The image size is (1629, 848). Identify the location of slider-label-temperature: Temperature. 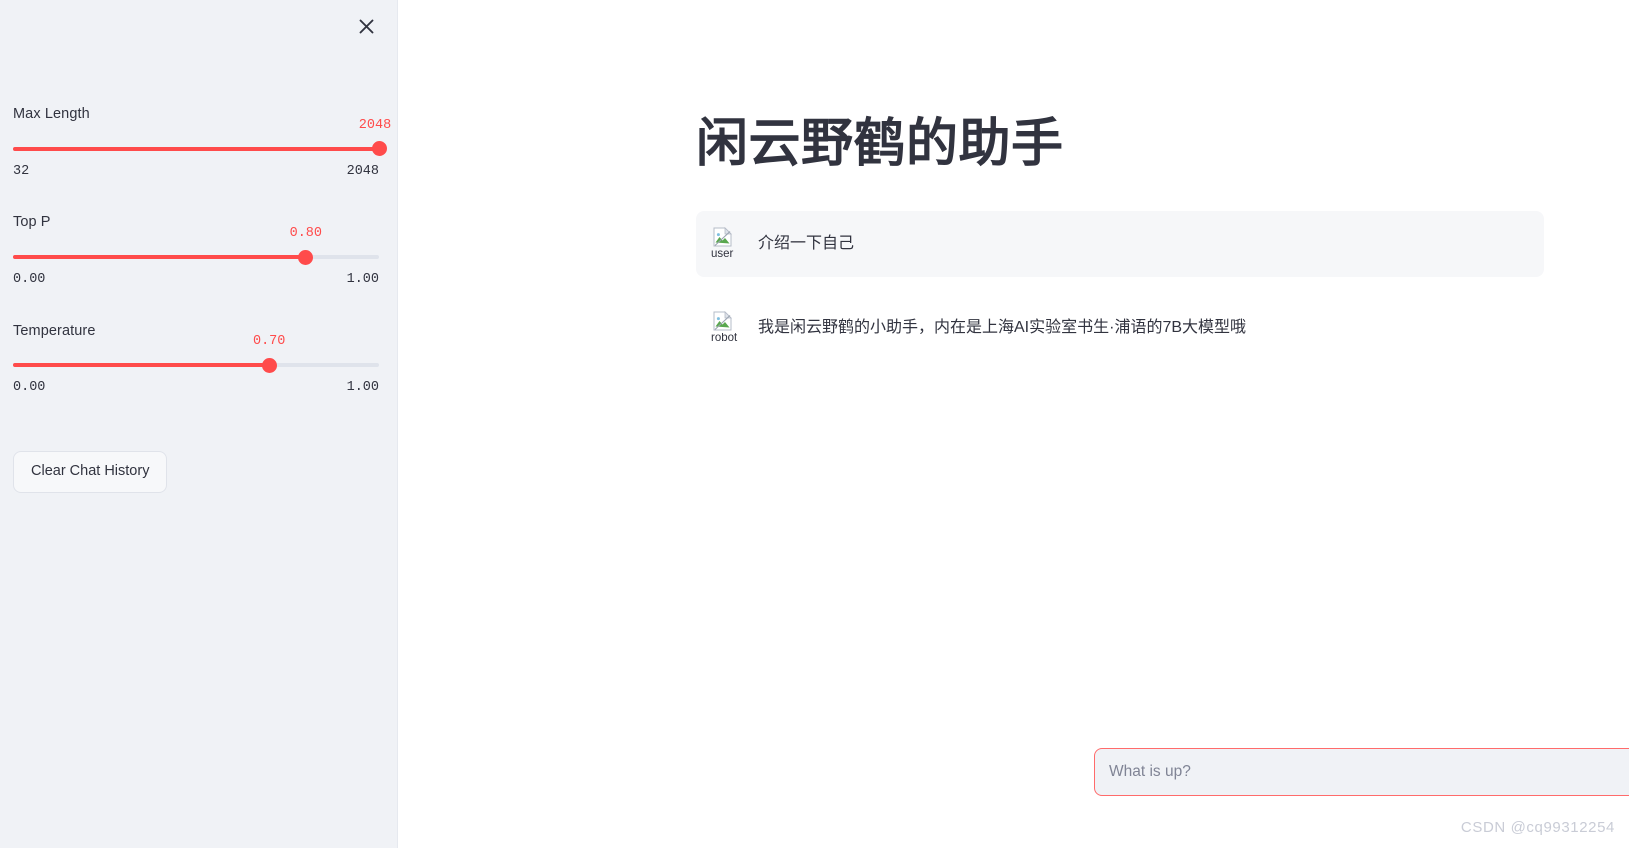
(54, 330).